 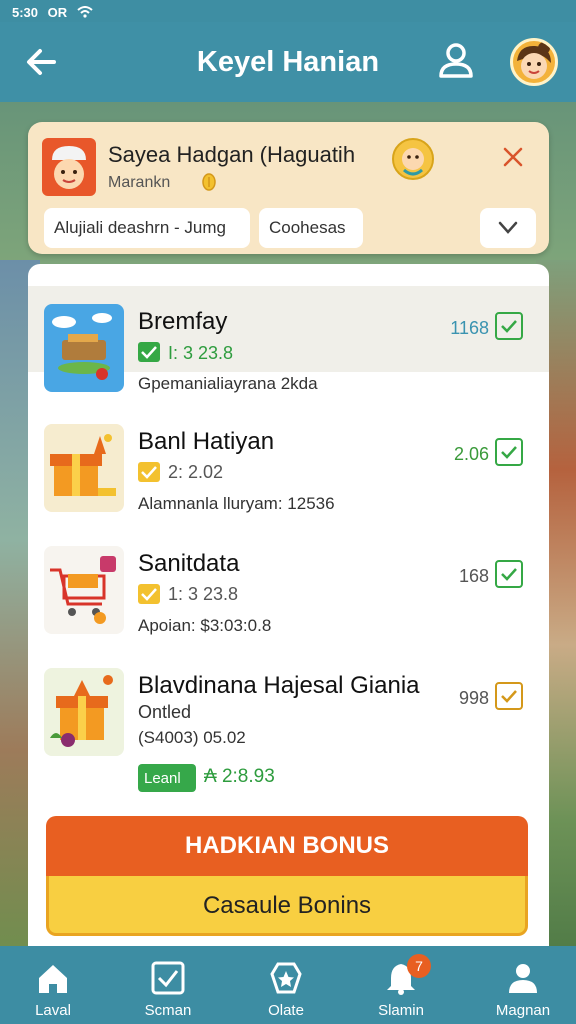 What do you see at coordinates (236, 503) in the screenshot?
I see `item-description: Alamnanla lluryam: 12536` at bounding box center [236, 503].